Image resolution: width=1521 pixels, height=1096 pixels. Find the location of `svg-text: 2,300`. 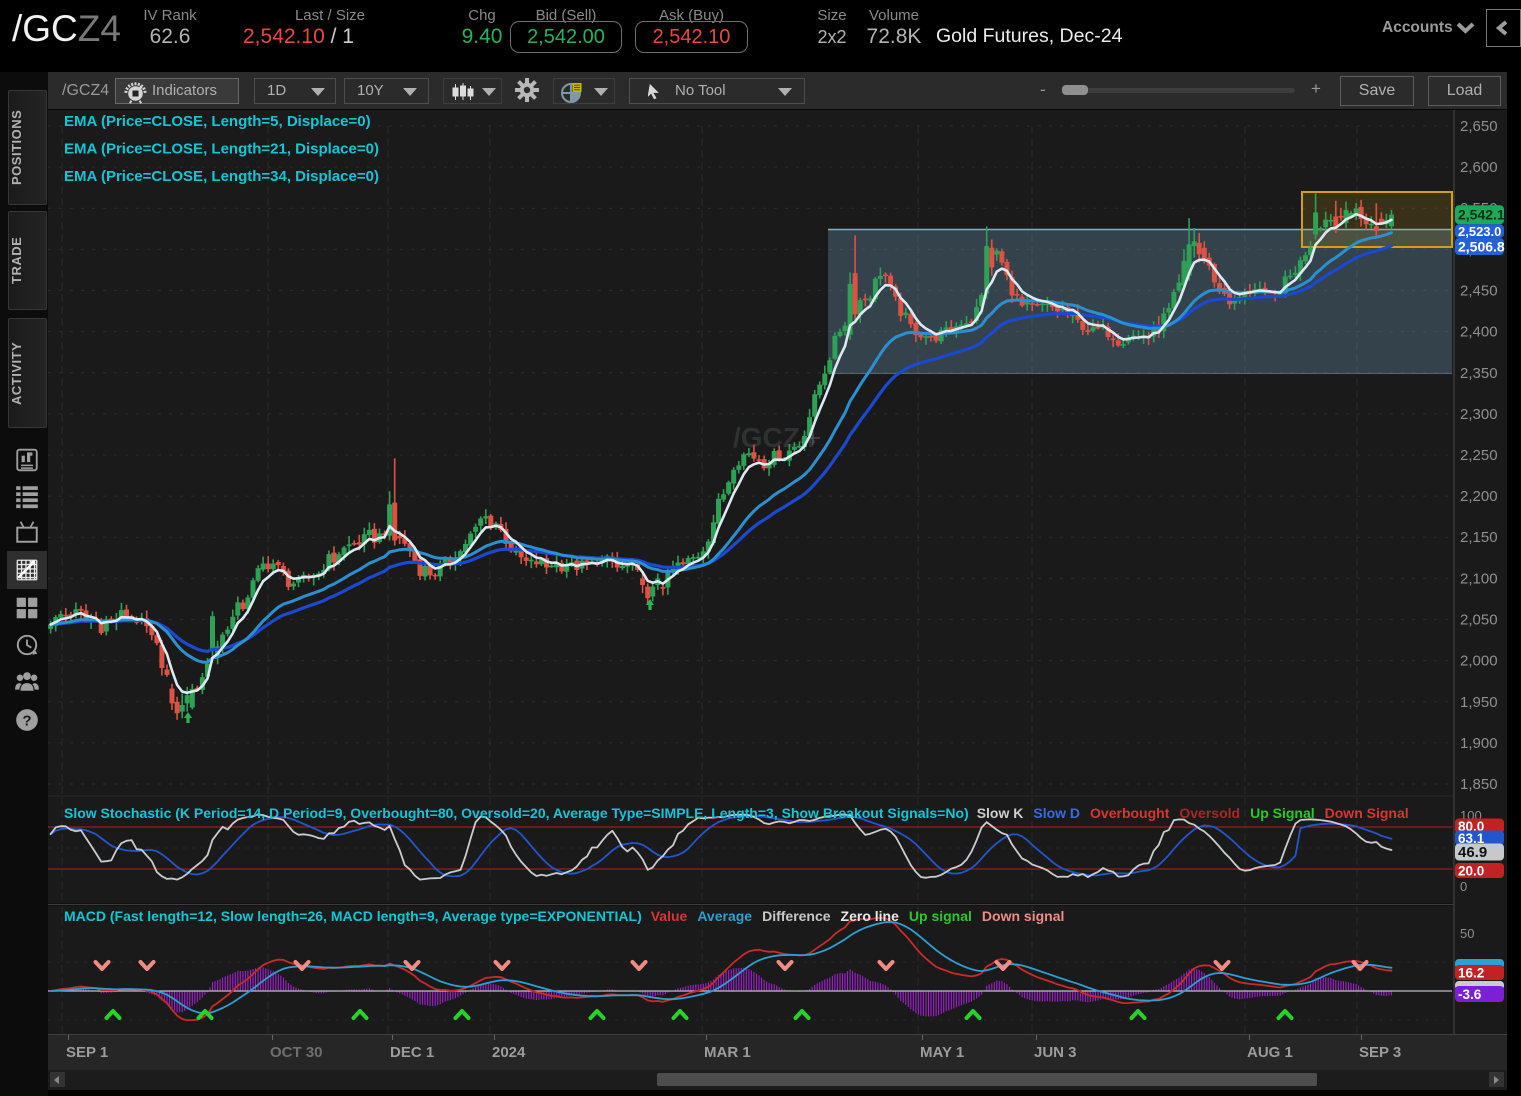

svg-text: 2,300 is located at coordinates (1479, 414).